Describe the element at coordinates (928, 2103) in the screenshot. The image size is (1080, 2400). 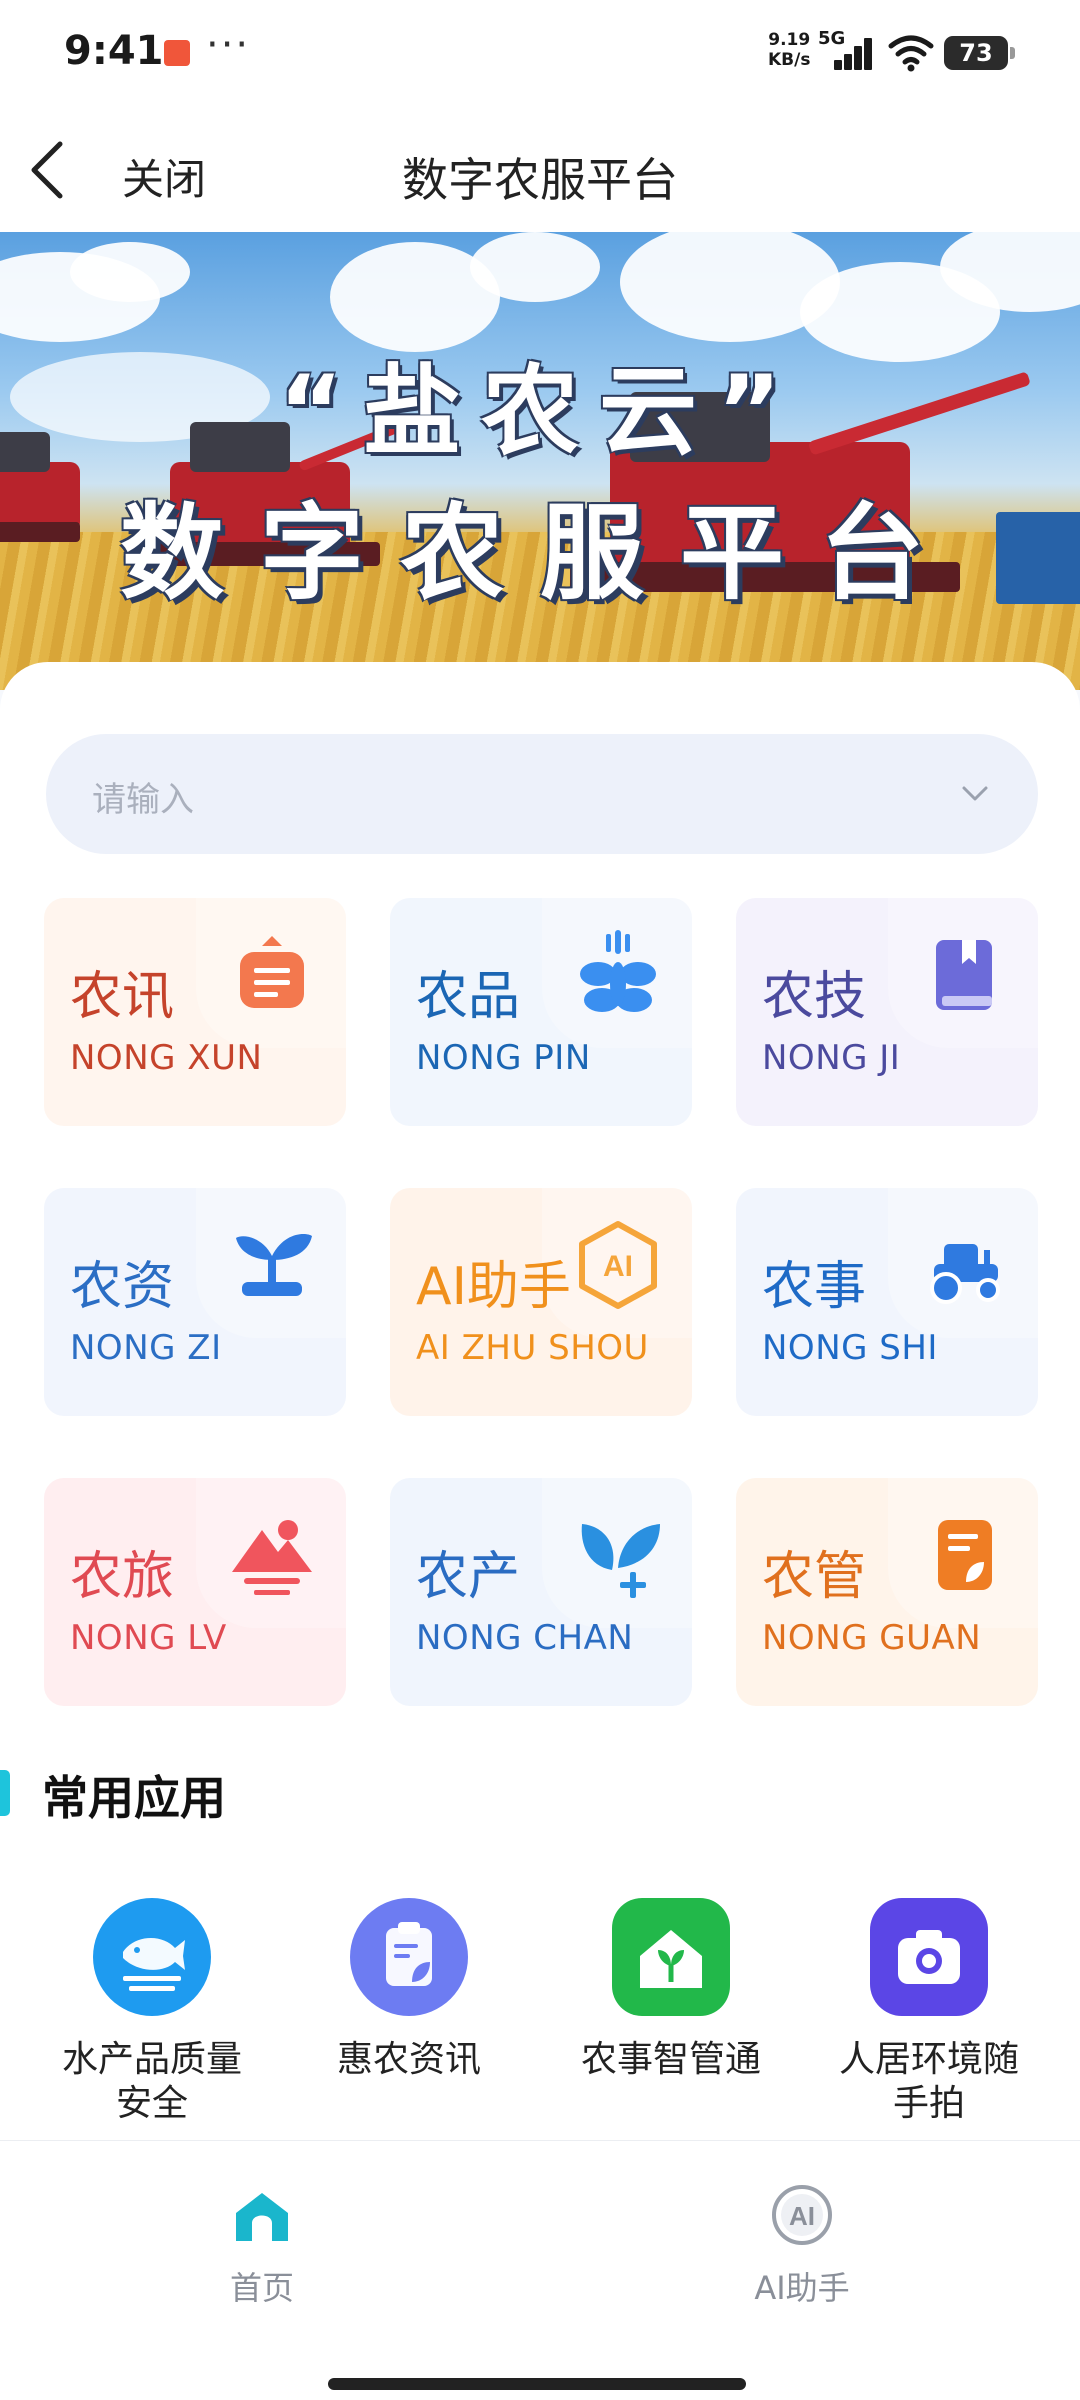
I see `app-label-line2: 手拍` at that location.